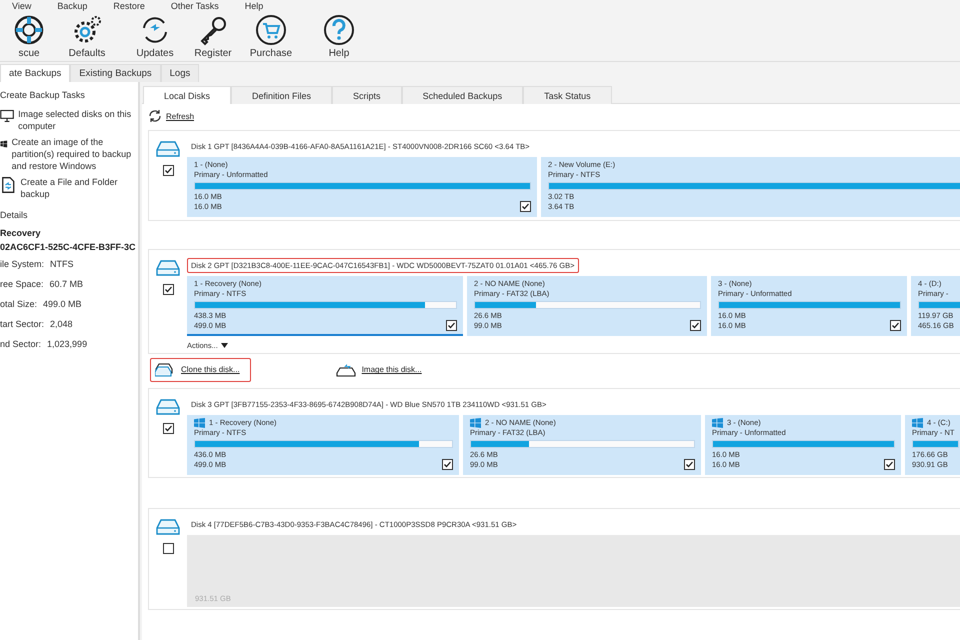  Describe the element at coordinates (35, 73) in the screenshot. I see `tab: ate Backups` at that location.